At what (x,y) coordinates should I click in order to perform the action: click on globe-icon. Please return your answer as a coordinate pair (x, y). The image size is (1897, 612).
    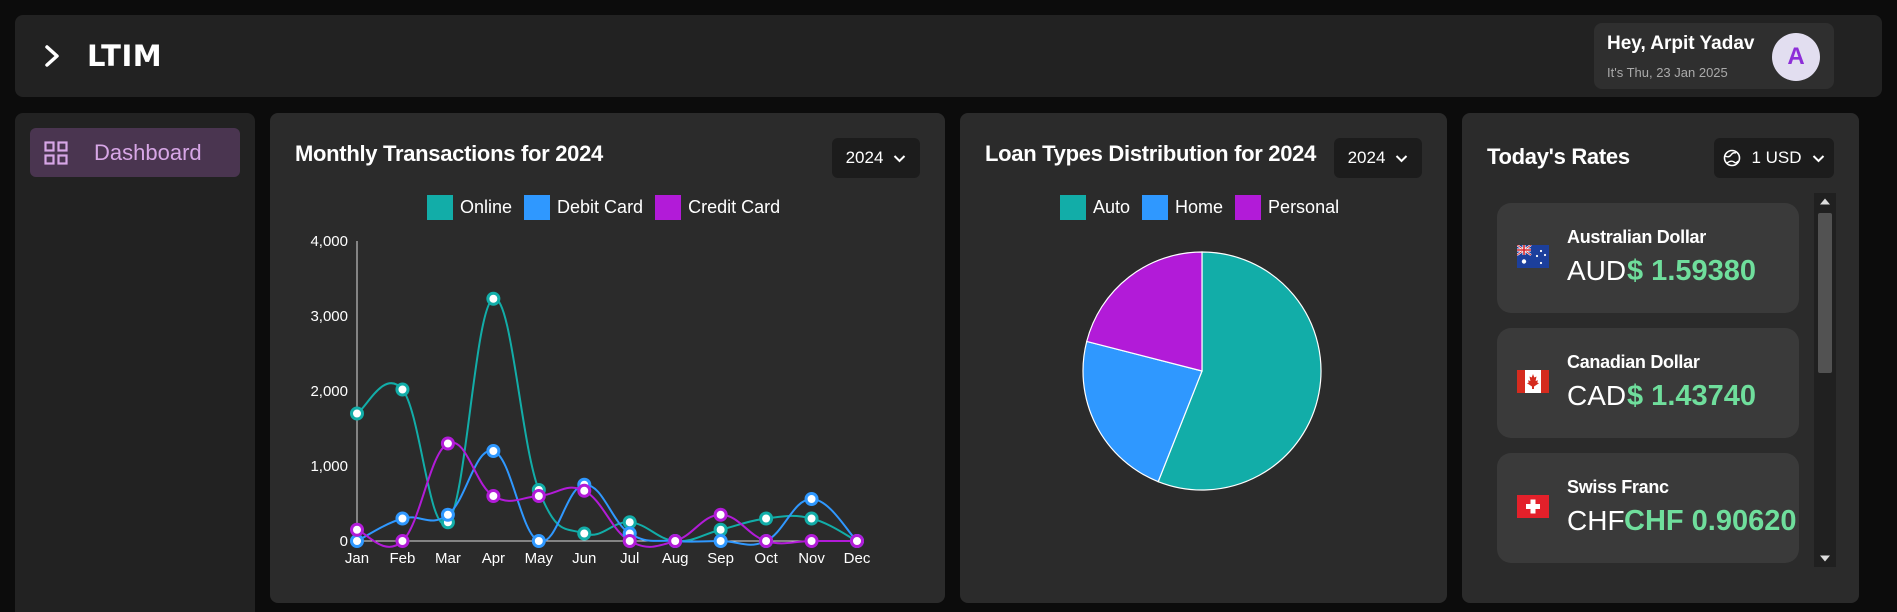
    Looking at the image, I should click on (1732, 158).